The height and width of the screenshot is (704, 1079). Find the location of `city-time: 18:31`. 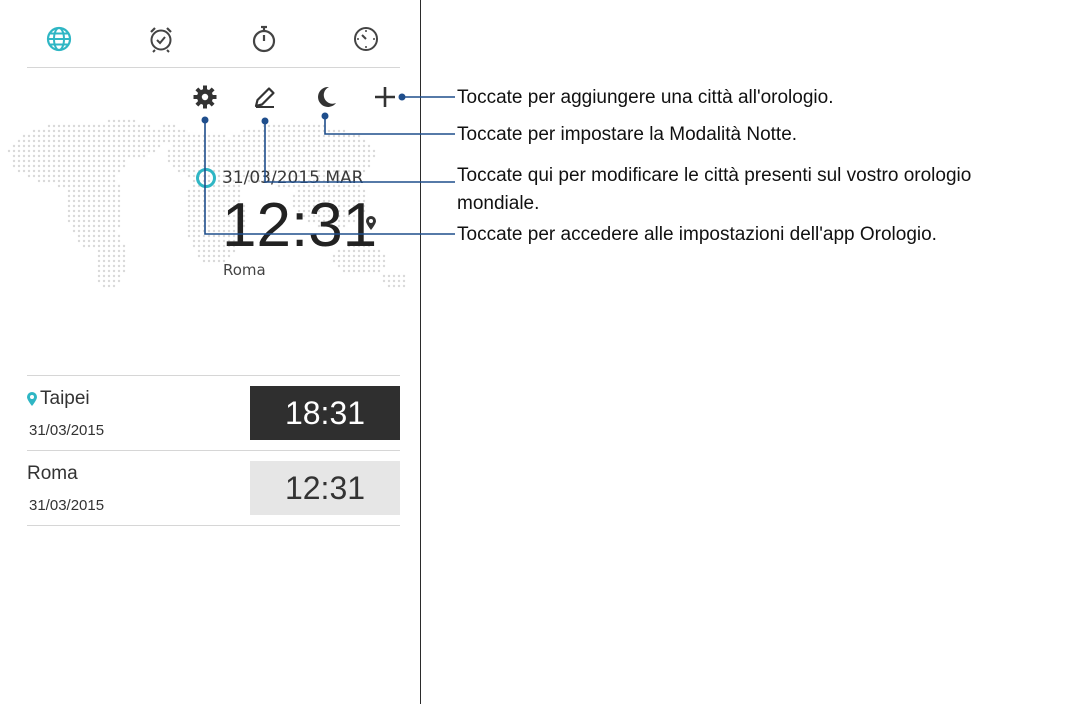

city-time: 18:31 is located at coordinates (325, 413).